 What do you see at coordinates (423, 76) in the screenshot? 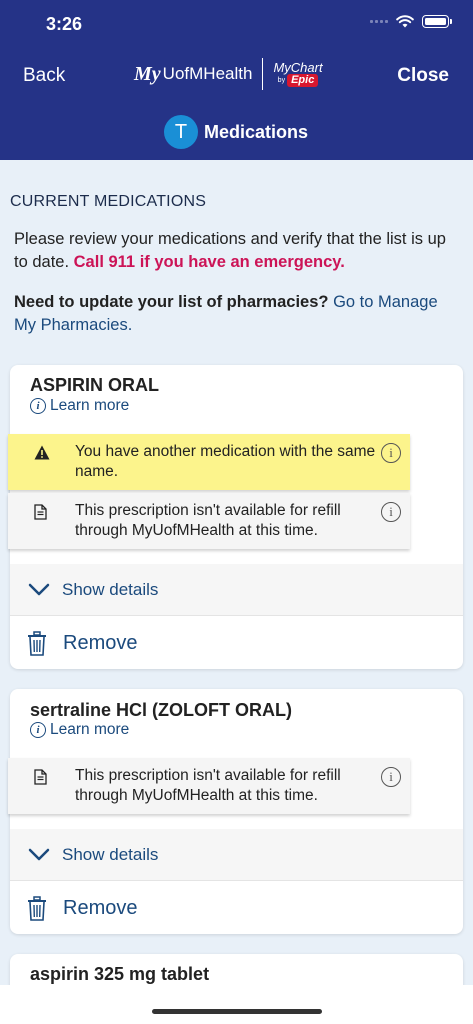
I see `close-button: Close` at bounding box center [423, 76].